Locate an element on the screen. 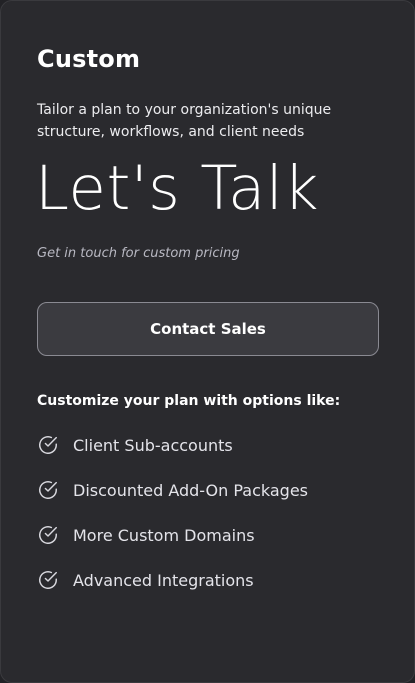  feature-label: Advanced Integrations is located at coordinates (163, 580).